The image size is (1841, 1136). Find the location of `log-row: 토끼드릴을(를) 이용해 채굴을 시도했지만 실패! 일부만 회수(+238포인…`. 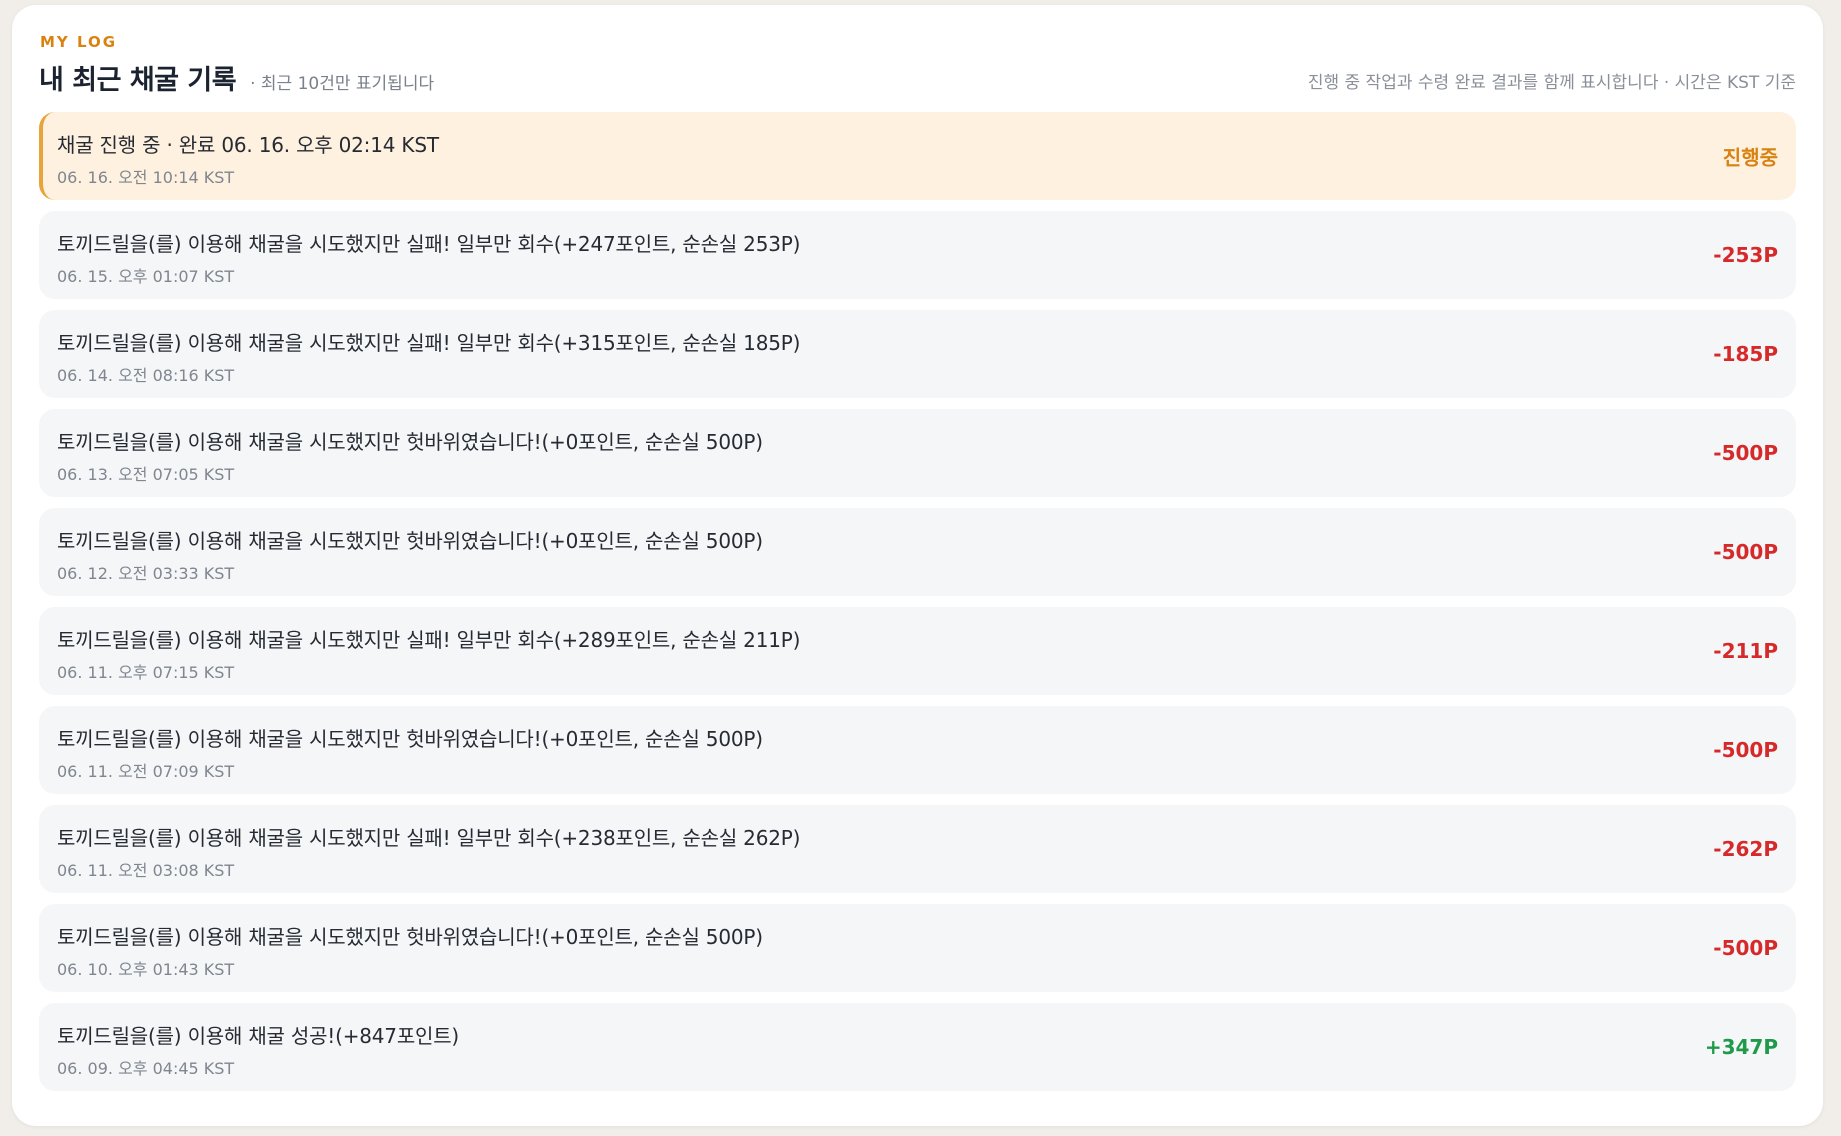

log-row: 토끼드릴을(를) 이용해 채굴을 시도했지만 실패! 일부만 회수(+238포인… is located at coordinates (917, 849).